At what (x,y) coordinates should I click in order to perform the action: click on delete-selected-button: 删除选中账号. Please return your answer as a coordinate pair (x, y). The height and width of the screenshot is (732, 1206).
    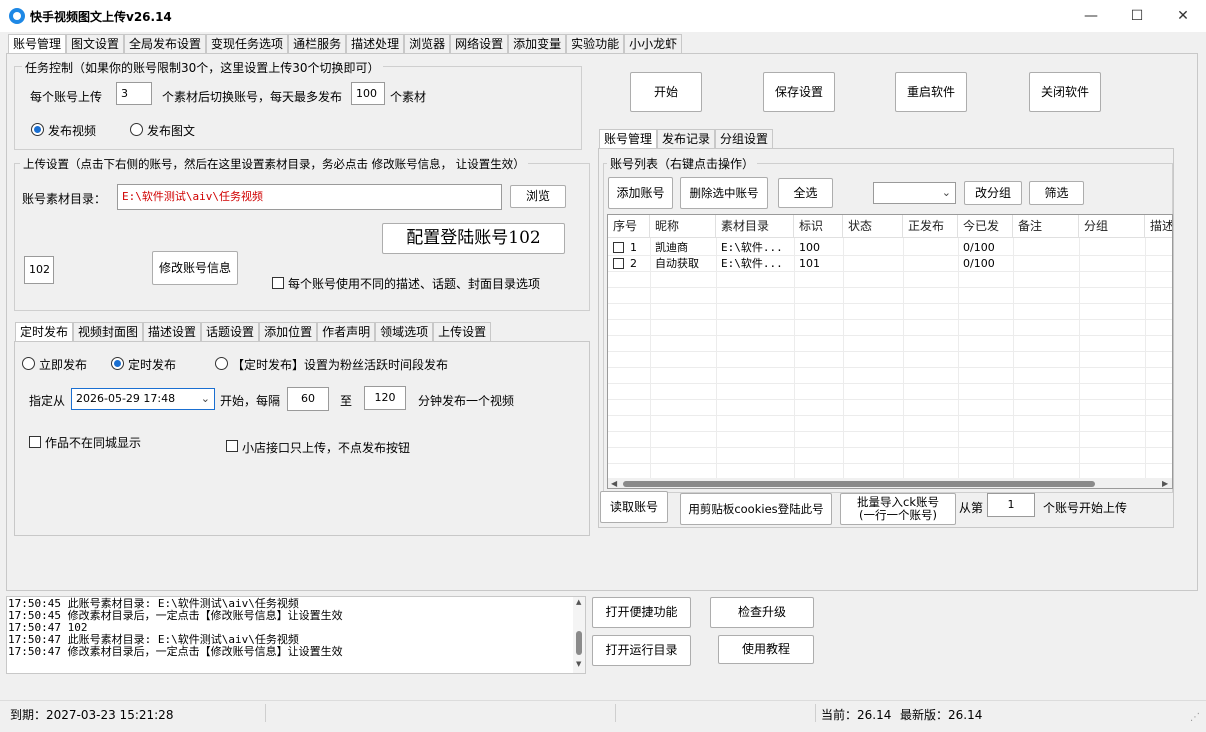
    Looking at the image, I should click on (724, 193).